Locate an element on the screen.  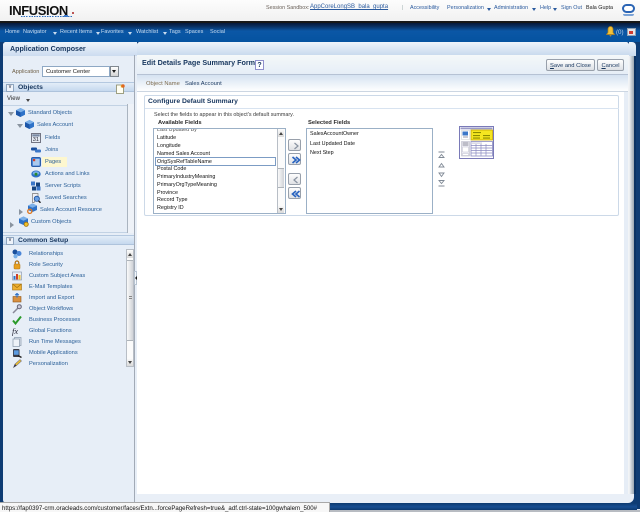
svg-text: 31 is located at coordinates (36, 140).